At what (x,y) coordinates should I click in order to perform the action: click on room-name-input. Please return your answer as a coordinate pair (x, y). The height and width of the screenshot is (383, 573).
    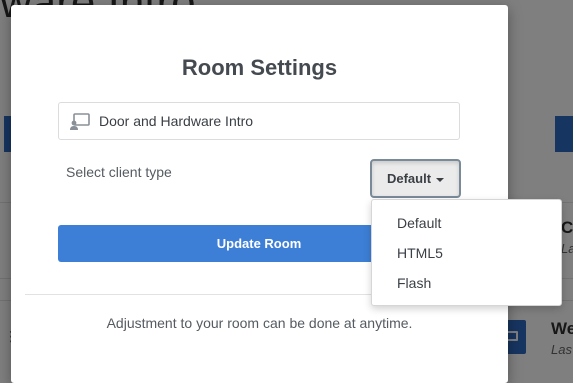
    Looking at the image, I should click on (274, 121).